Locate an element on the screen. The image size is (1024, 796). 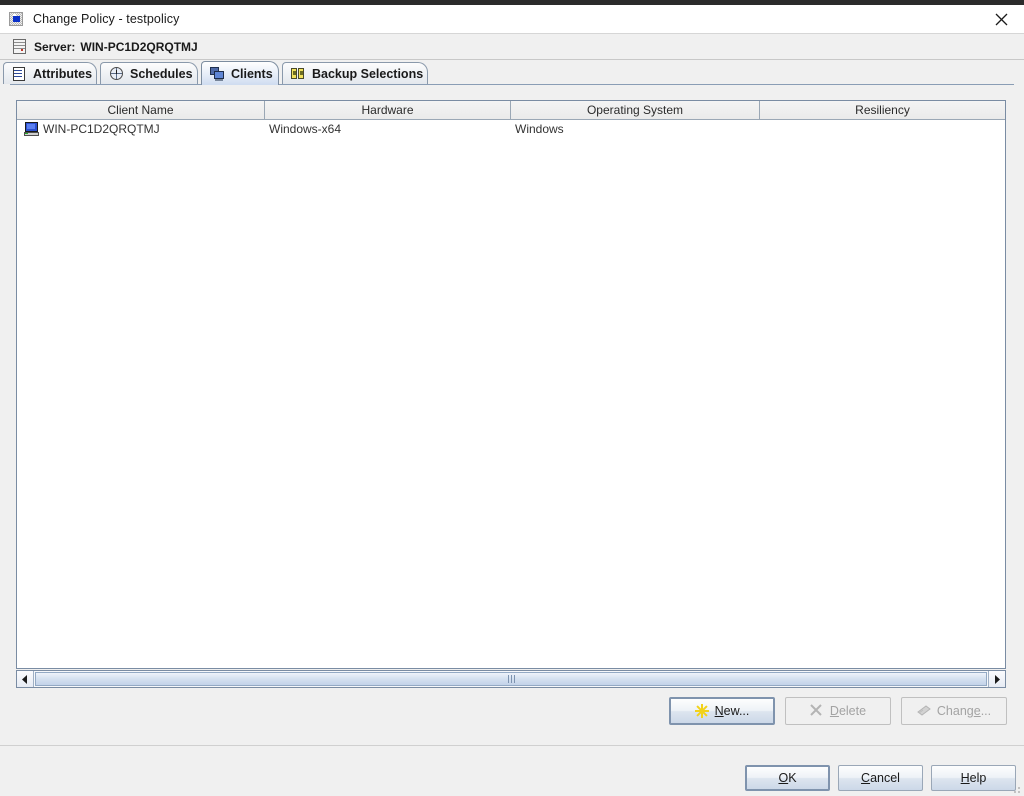
delete-x-icon is located at coordinates (817, 711).